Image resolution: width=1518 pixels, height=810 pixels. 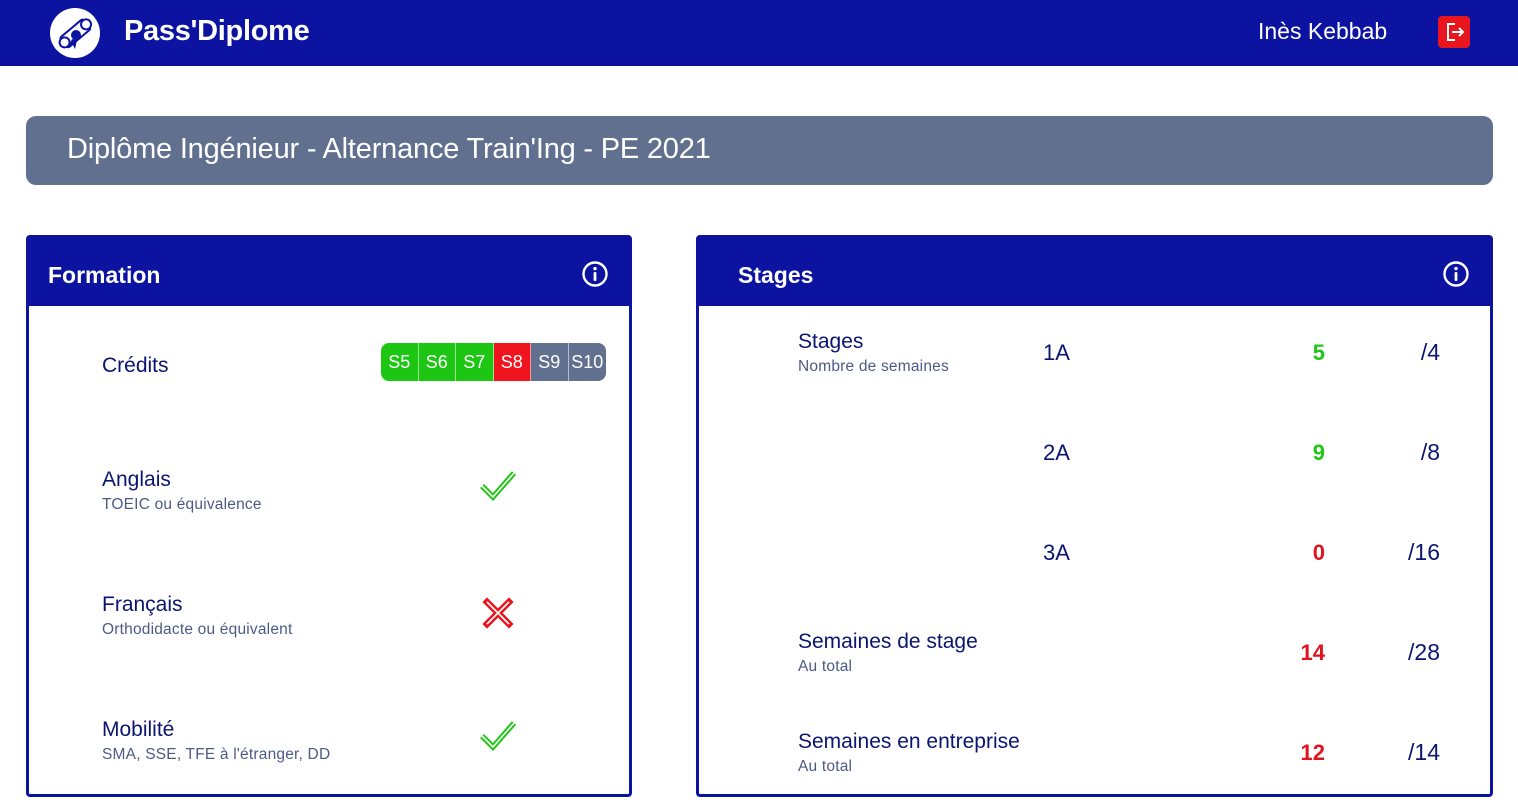 What do you see at coordinates (142, 604) in the screenshot?
I see `french-label: Français` at bounding box center [142, 604].